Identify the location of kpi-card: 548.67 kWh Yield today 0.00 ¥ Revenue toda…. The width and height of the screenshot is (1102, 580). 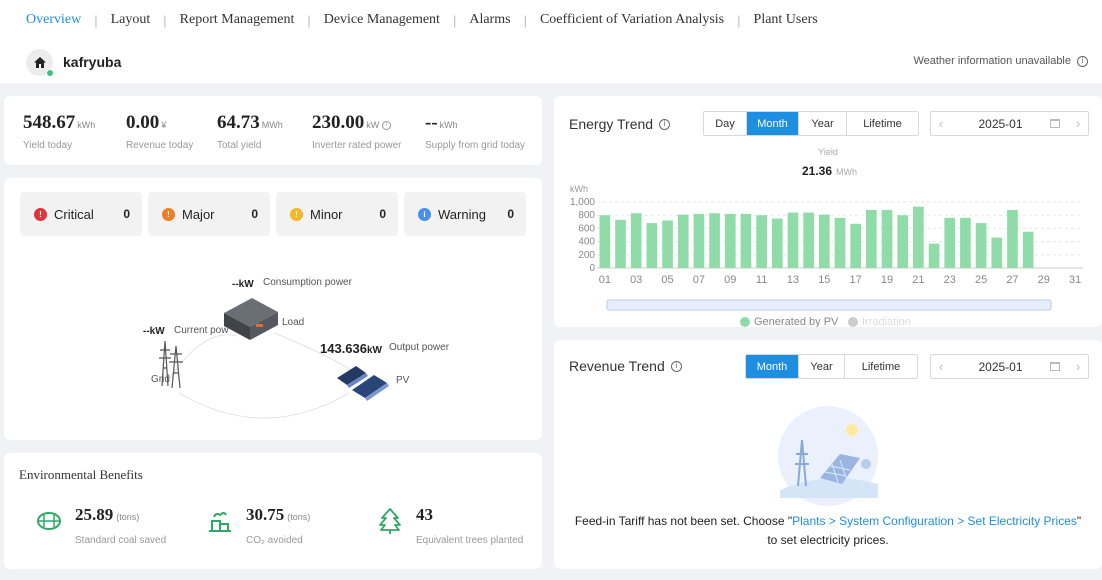
(273, 130).